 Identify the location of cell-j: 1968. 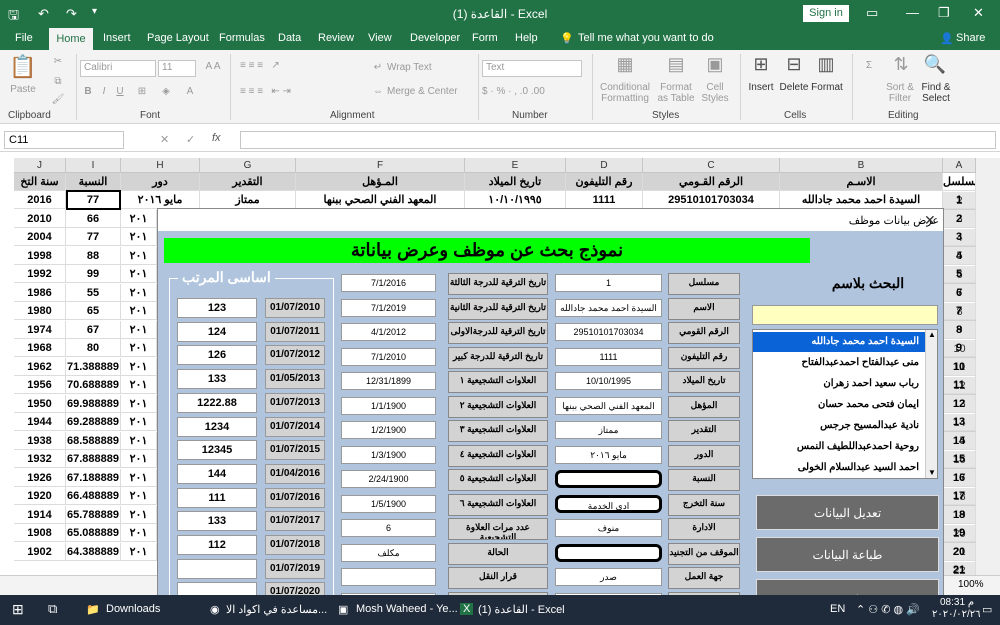
(40, 348).